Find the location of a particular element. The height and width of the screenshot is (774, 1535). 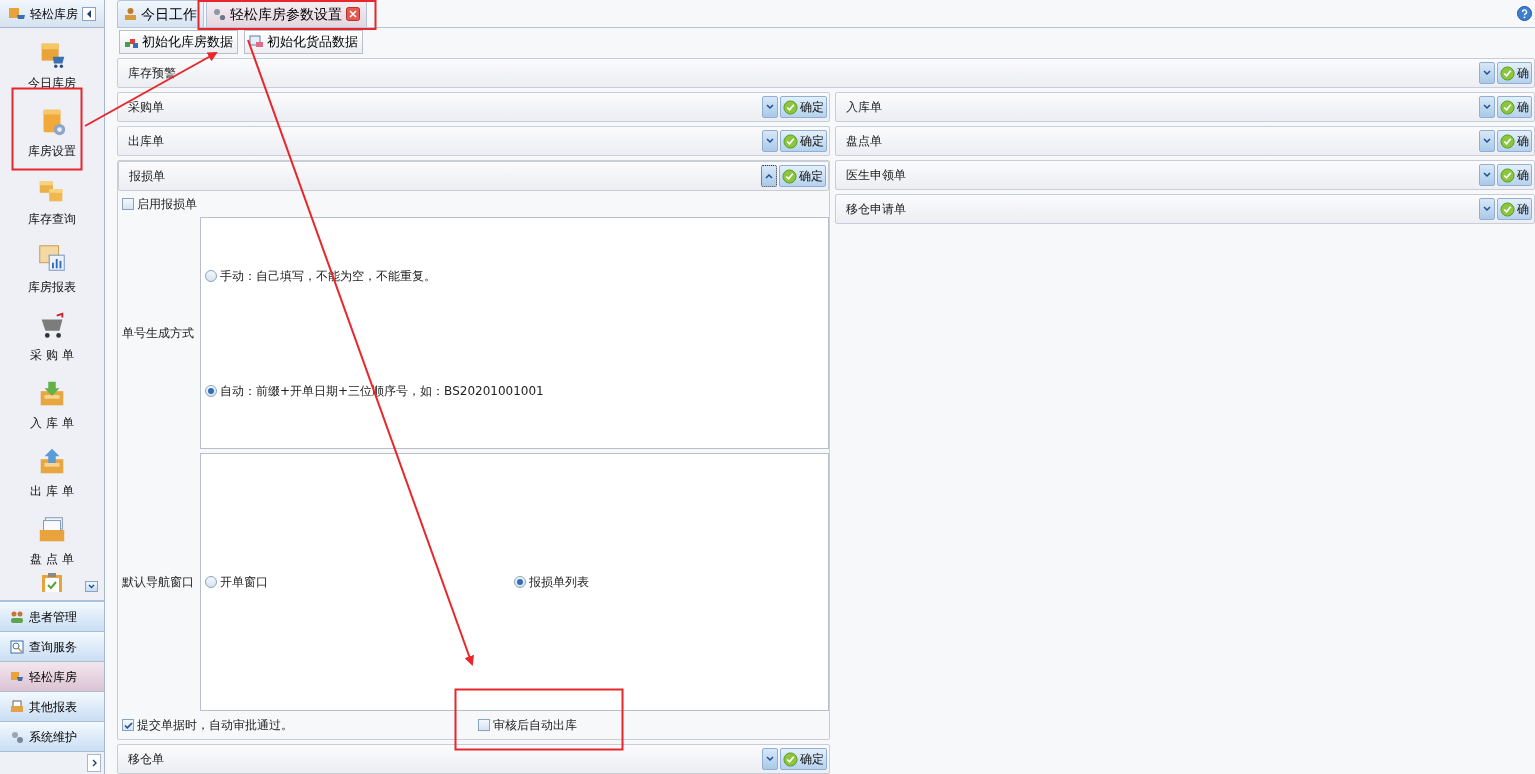

tab: 轻松库房参数设置 is located at coordinates (286, 13).